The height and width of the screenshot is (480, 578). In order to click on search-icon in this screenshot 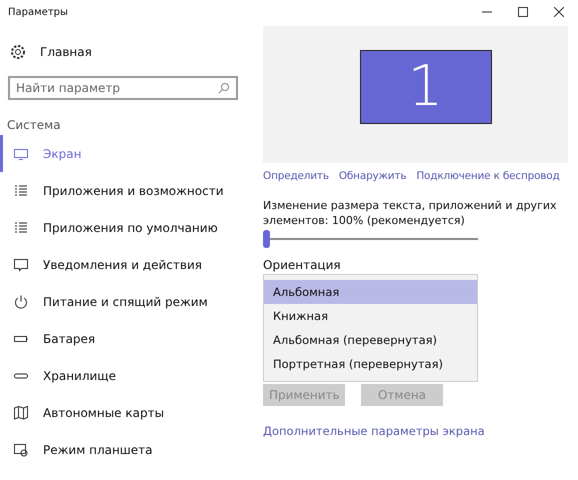, I will do `click(224, 88)`.